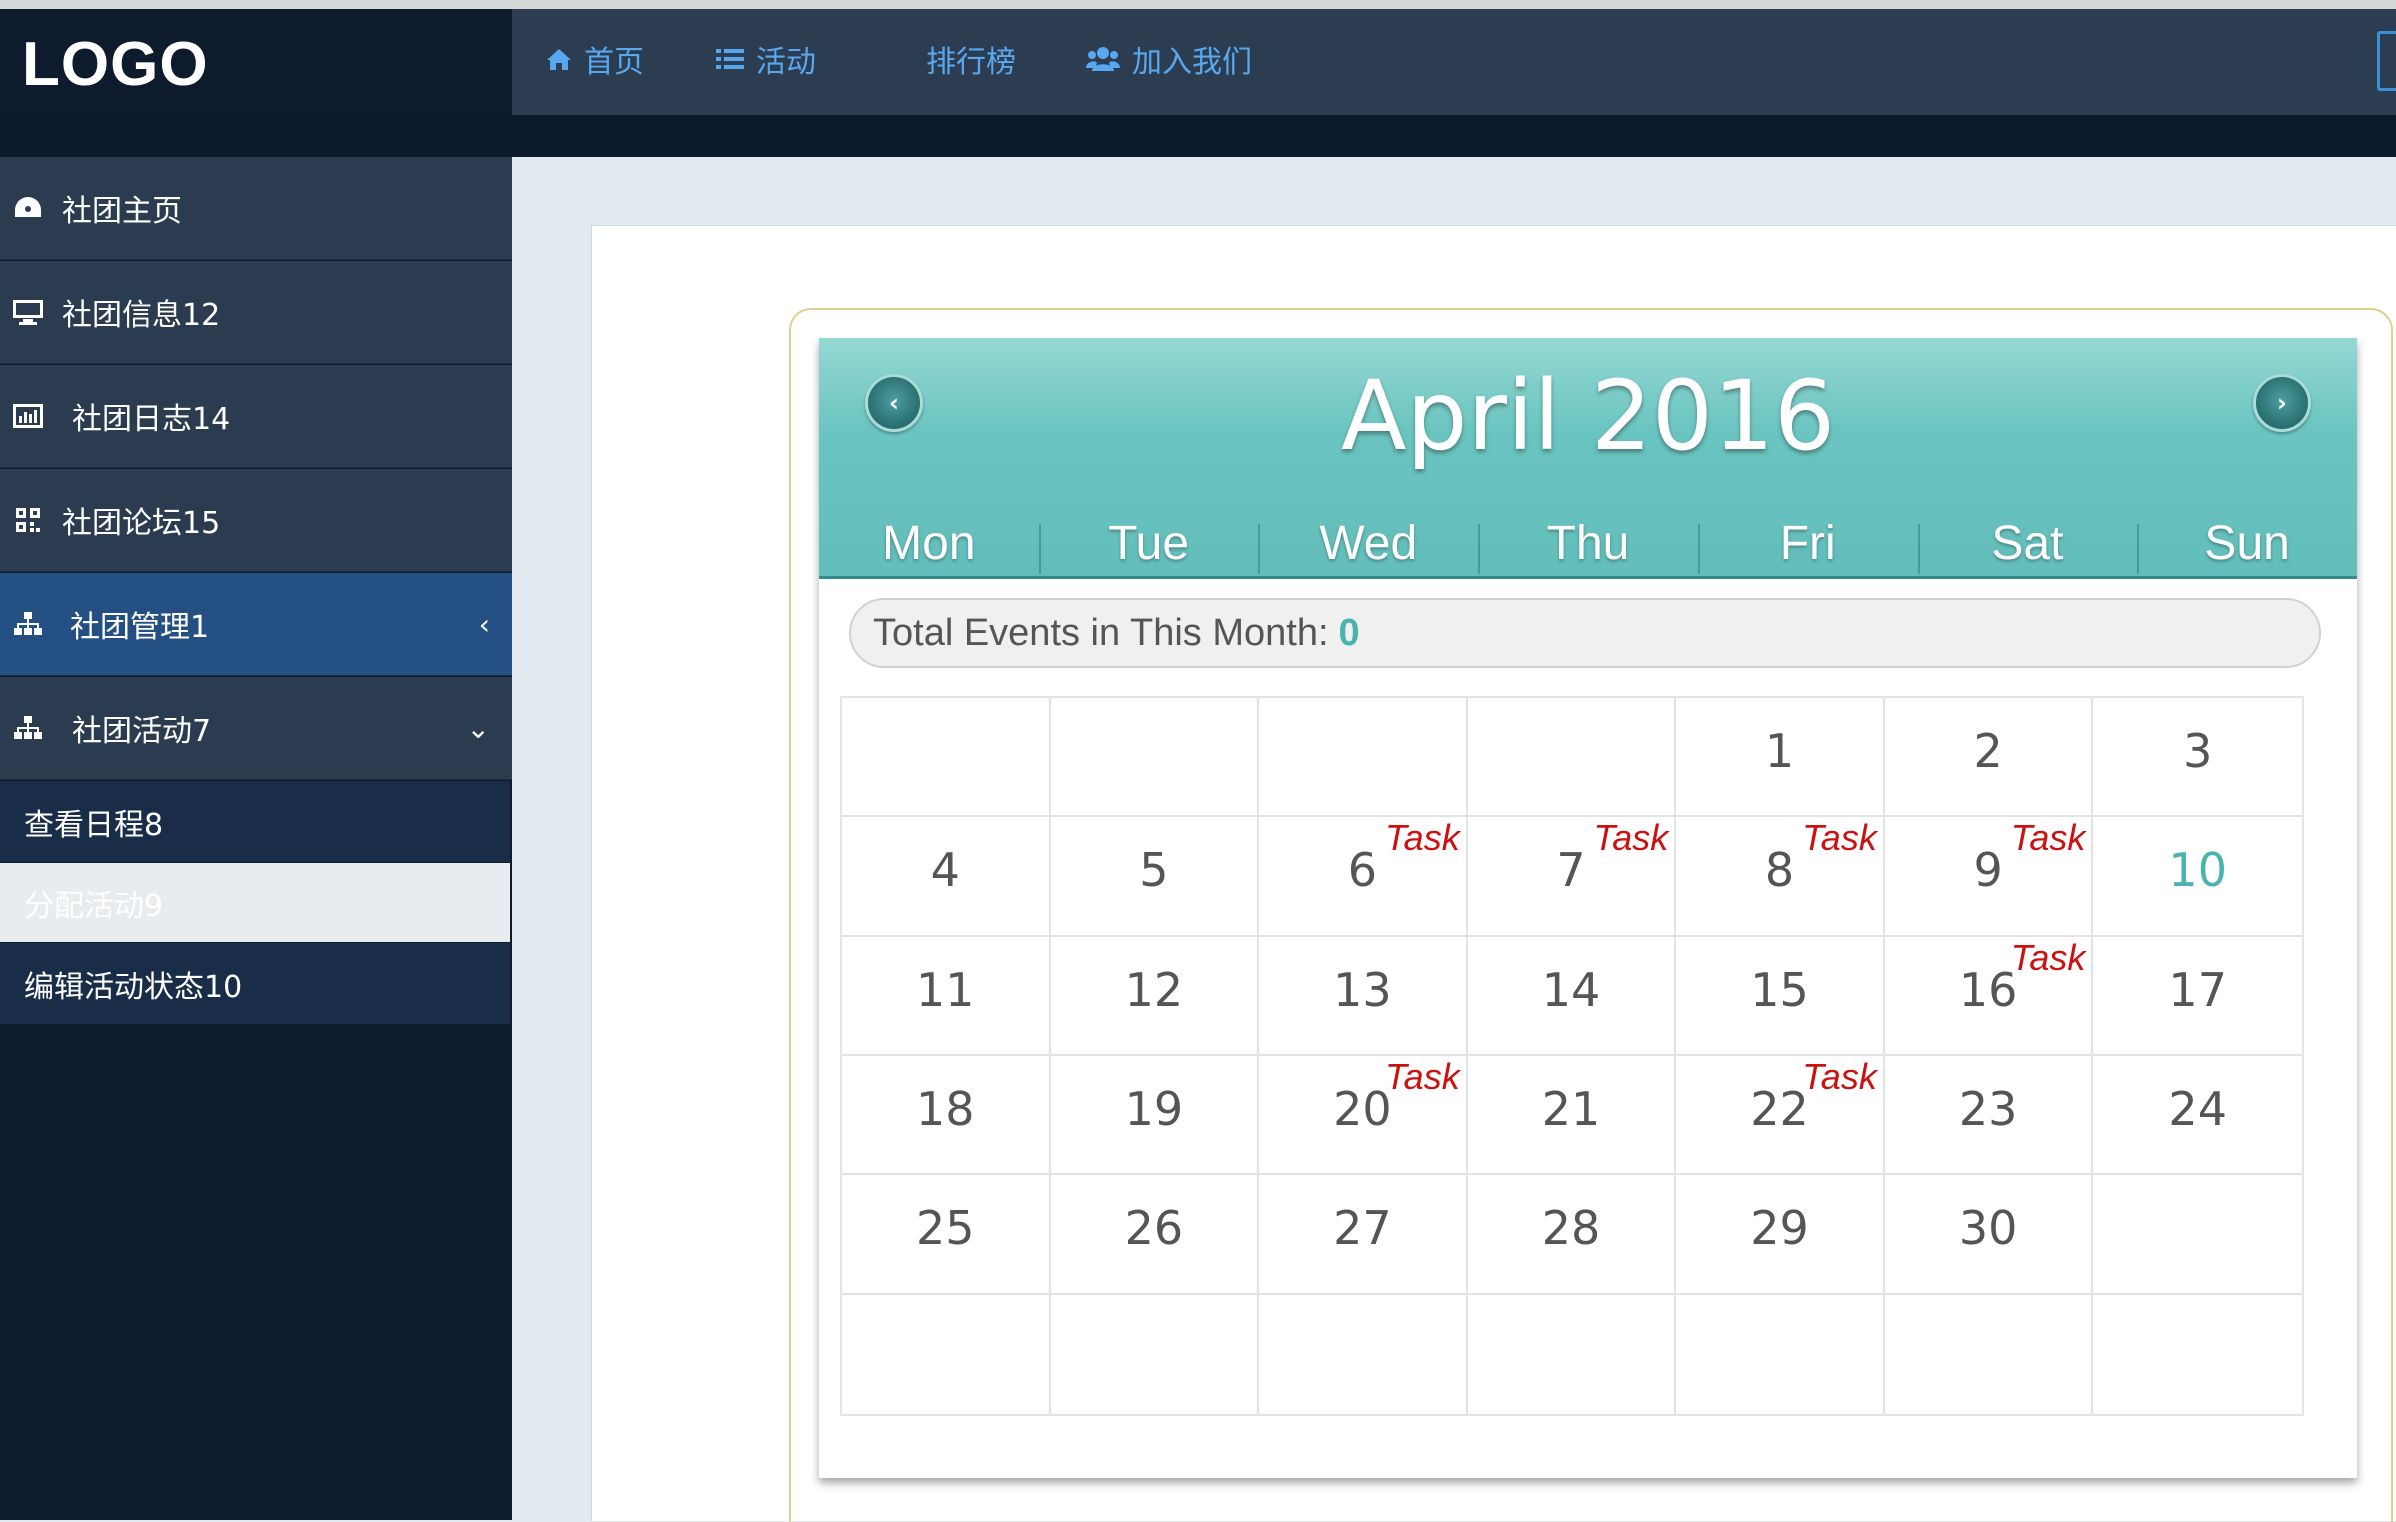 The height and width of the screenshot is (1522, 2396). I want to click on top-navbar: 首页 活动 排行榜 加入我们, so click(1454, 62).